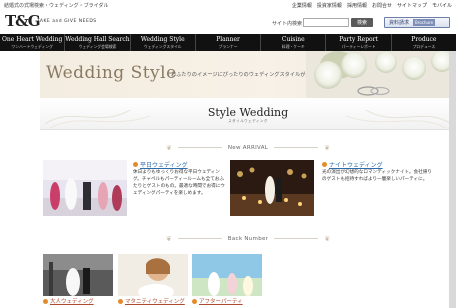 This screenshot has width=456, height=308. Describe the element at coordinates (23, 21) in the screenshot. I see `site-logo: T&G` at that location.